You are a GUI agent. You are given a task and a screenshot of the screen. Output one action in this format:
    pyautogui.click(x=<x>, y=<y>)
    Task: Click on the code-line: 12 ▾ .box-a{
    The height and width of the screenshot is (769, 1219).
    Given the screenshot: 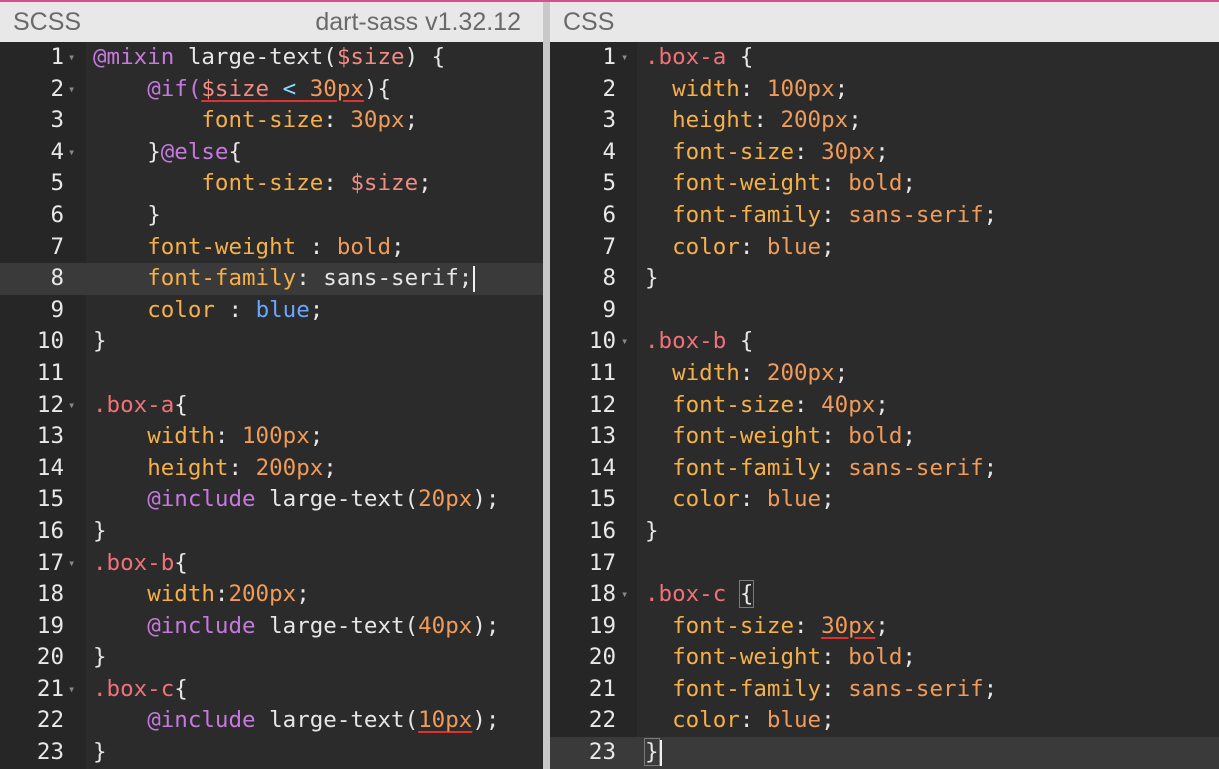 What is the action you would take?
    pyautogui.click(x=271, y=406)
    